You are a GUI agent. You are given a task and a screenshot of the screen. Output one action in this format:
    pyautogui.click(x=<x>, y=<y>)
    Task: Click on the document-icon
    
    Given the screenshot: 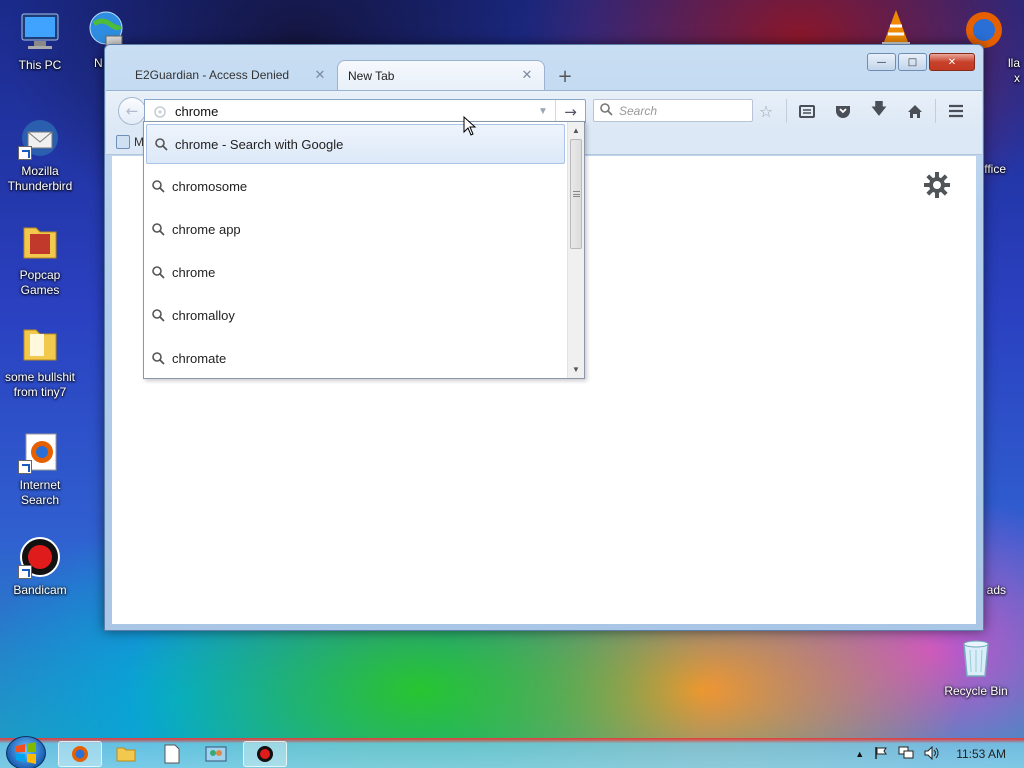 What is the action you would take?
    pyautogui.click(x=172, y=754)
    